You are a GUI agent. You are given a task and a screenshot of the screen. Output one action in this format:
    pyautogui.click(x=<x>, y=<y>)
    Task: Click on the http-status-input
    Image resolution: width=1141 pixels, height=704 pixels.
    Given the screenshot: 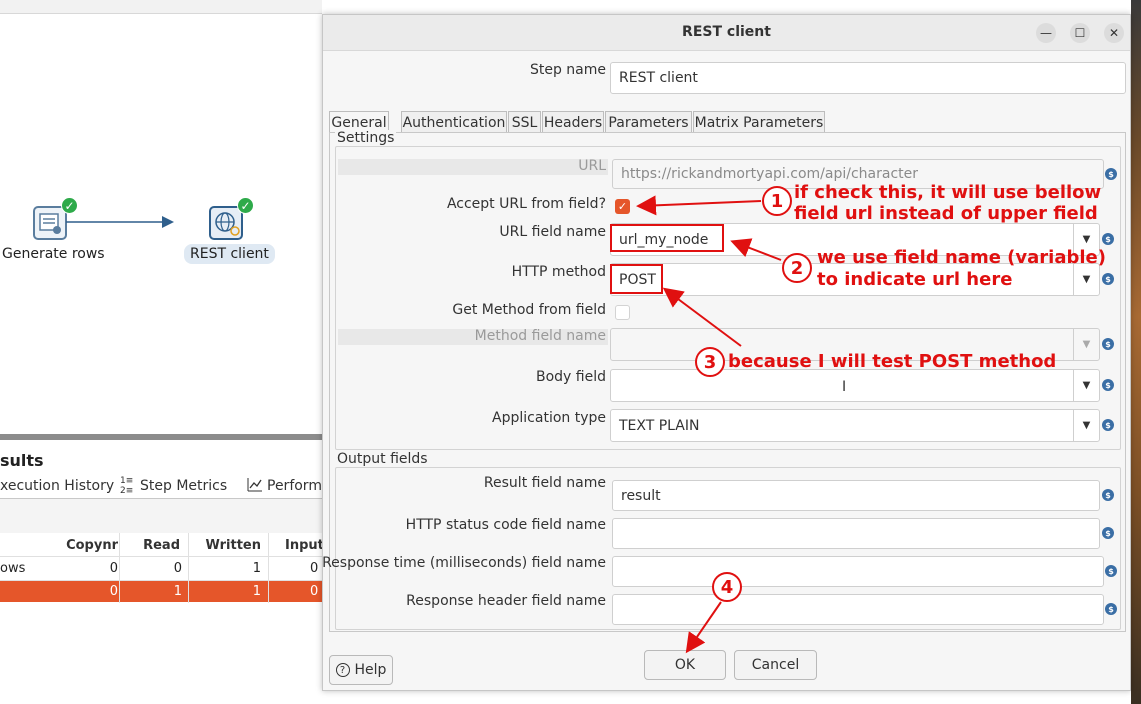 What is the action you would take?
    pyautogui.click(x=856, y=533)
    